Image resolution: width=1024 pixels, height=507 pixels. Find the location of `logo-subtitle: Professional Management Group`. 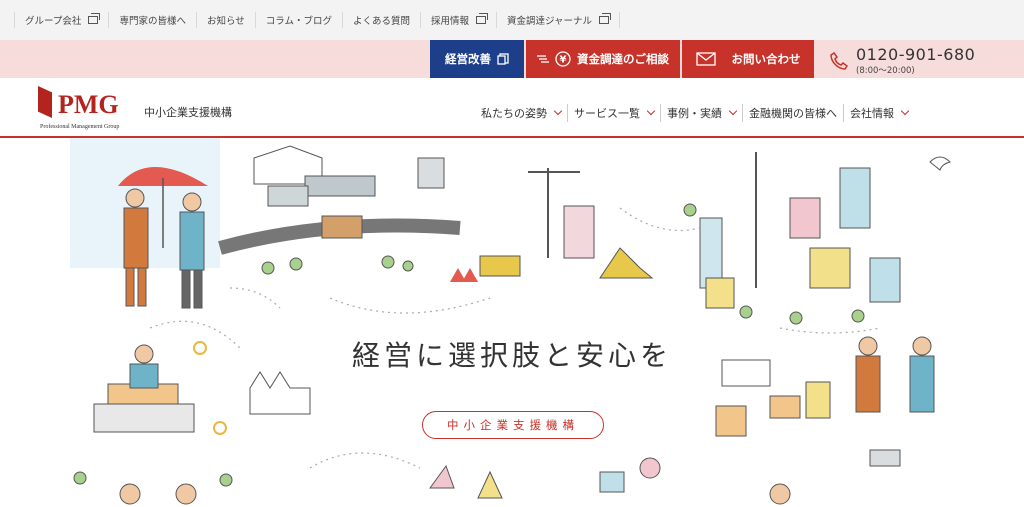

logo-subtitle: Professional Management Group is located at coordinates (80, 127).